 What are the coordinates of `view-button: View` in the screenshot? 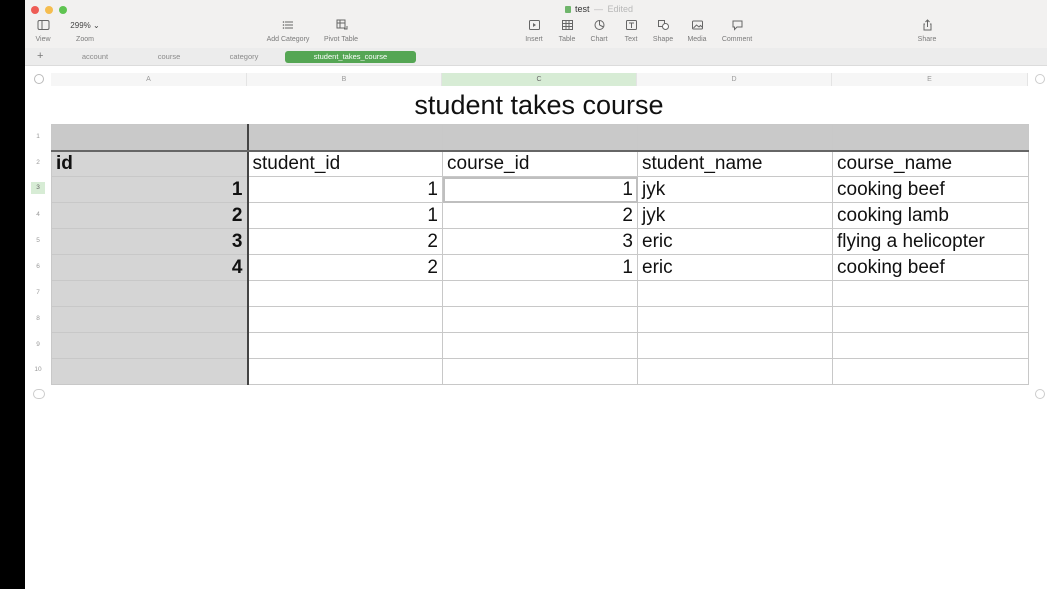 It's located at (43, 31).